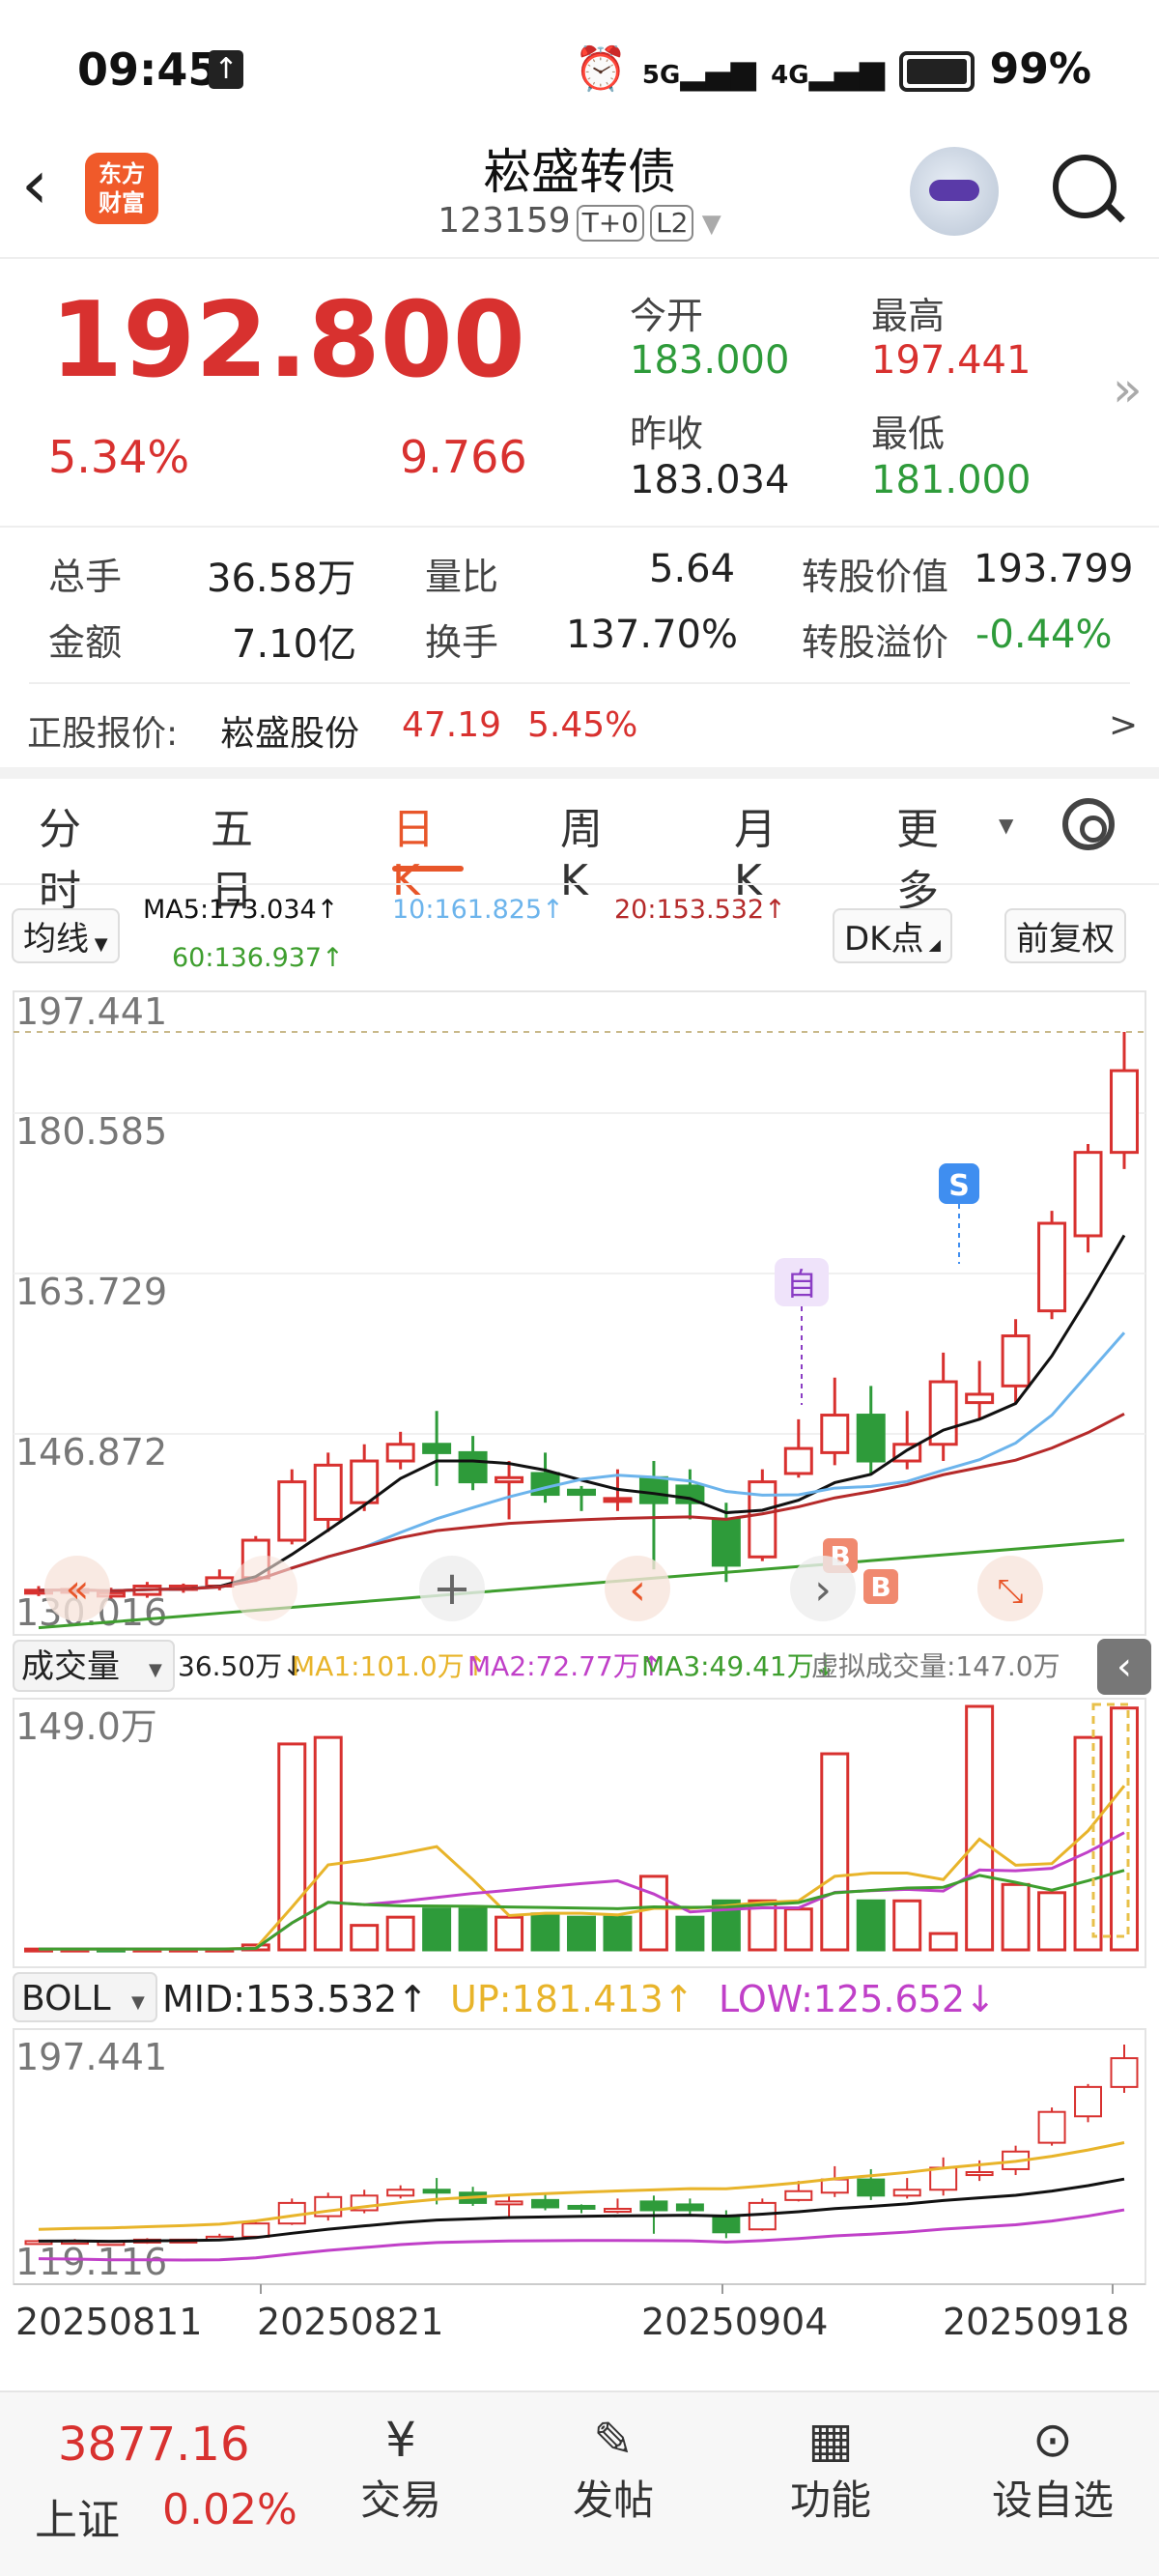 The height and width of the screenshot is (2576, 1159). What do you see at coordinates (91, 1132) in the screenshot?
I see `y-label-1: 180.585` at bounding box center [91, 1132].